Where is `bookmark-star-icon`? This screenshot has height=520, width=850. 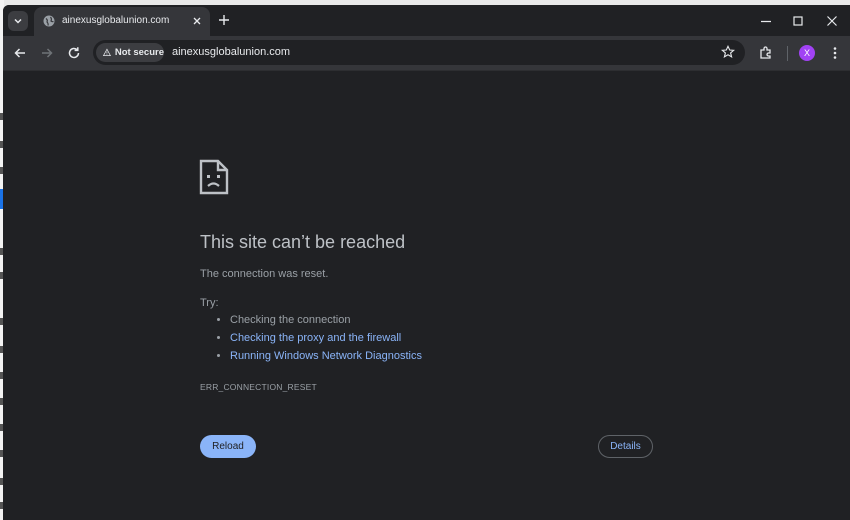
bookmark-star-icon is located at coordinates (728, 52).